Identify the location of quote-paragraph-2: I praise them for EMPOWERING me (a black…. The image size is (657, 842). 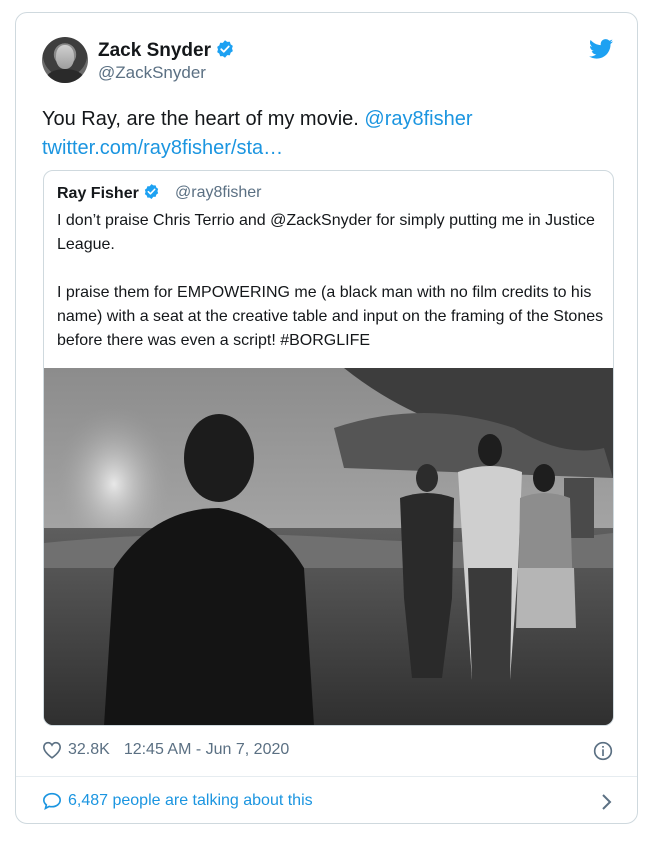
(330, 316).